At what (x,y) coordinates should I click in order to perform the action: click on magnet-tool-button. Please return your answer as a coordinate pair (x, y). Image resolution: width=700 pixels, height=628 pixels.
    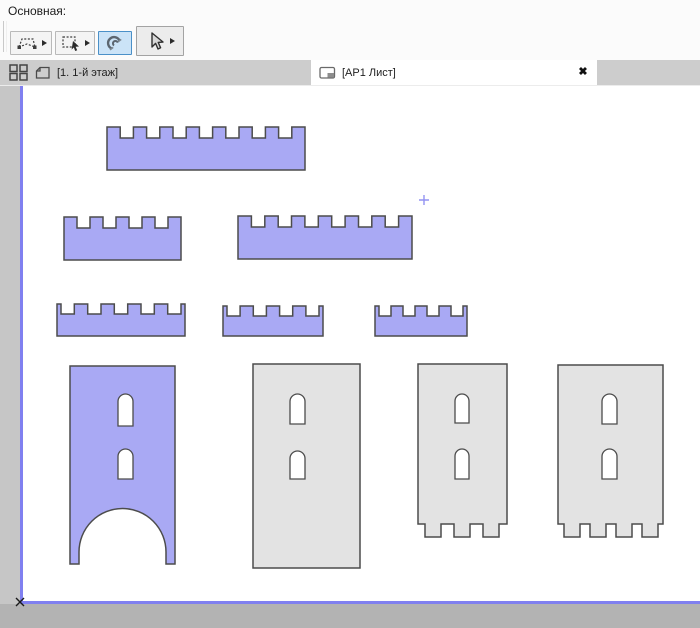
    Looking at the image, I should click on (115, 43).